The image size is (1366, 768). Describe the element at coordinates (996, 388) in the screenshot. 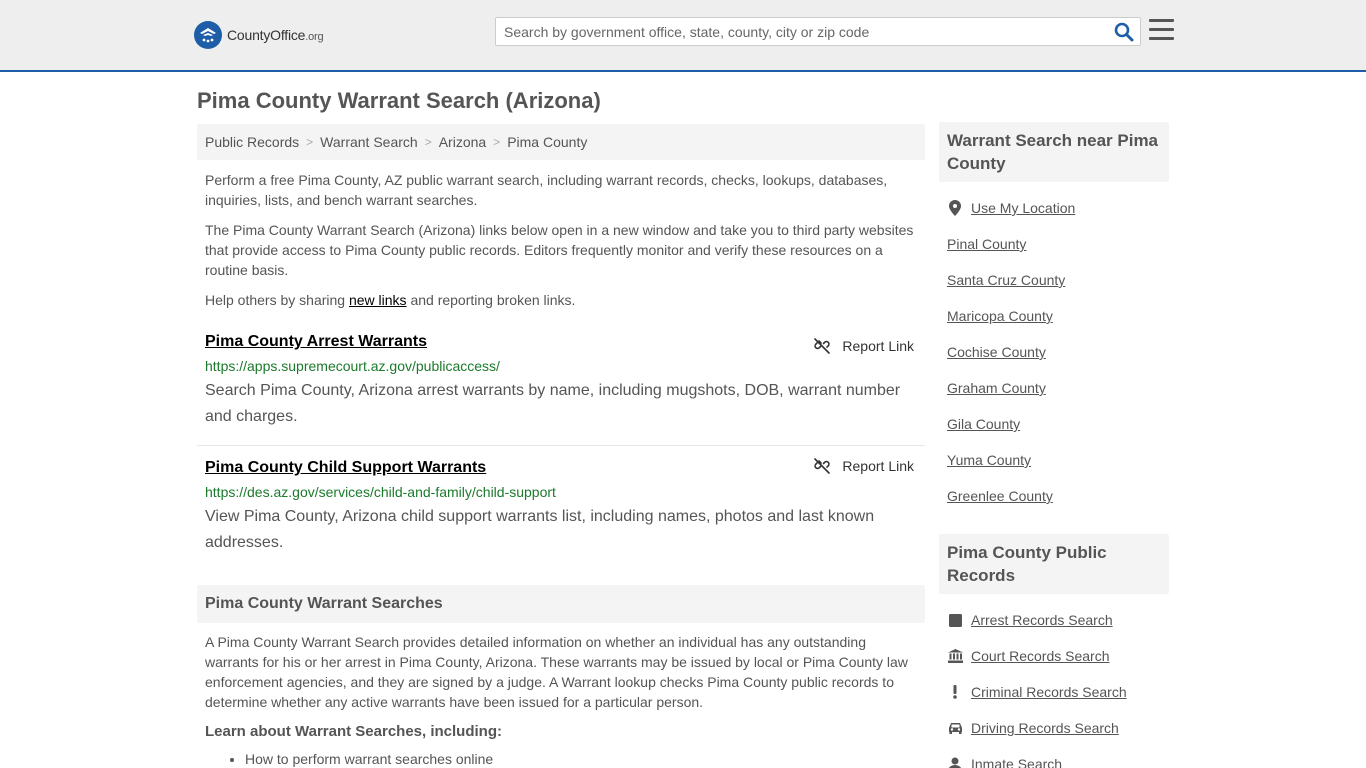

I see `nearby-county-link: Graham County` at that location.